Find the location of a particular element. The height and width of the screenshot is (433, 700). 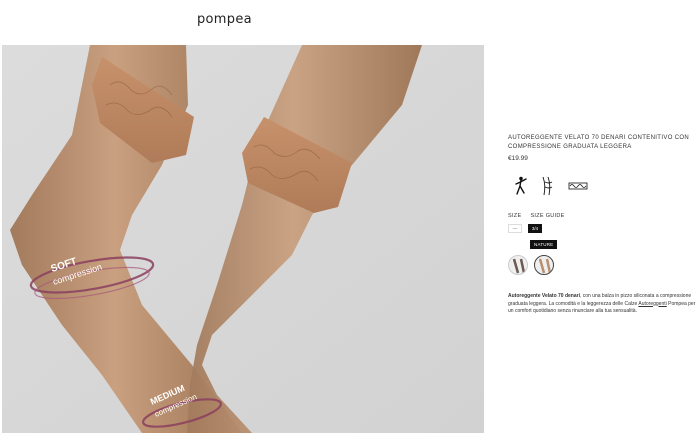

dancer-icon is located at coordinates (521, 185).